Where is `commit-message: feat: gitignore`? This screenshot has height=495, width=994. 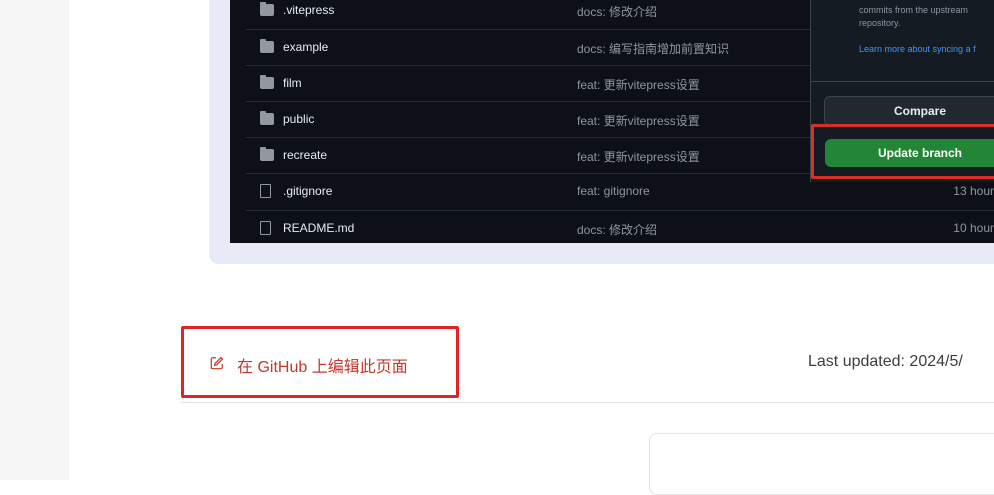
commit-message: feat: gitignore is located at coordinates (613, 191).